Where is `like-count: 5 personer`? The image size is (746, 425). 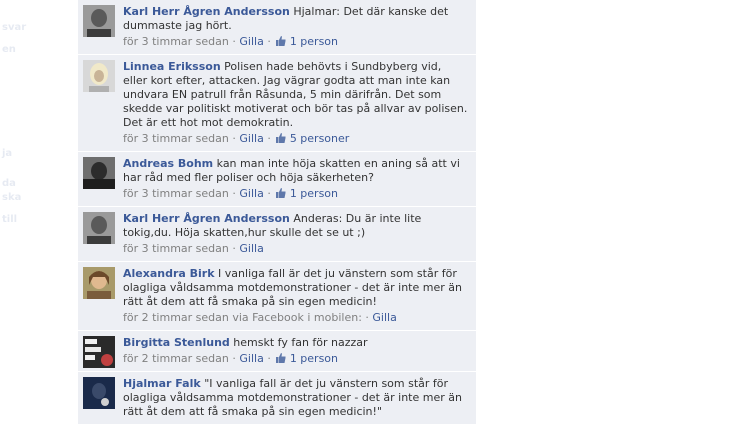
like-count: 5 personer is located at coordinates (320, 138).